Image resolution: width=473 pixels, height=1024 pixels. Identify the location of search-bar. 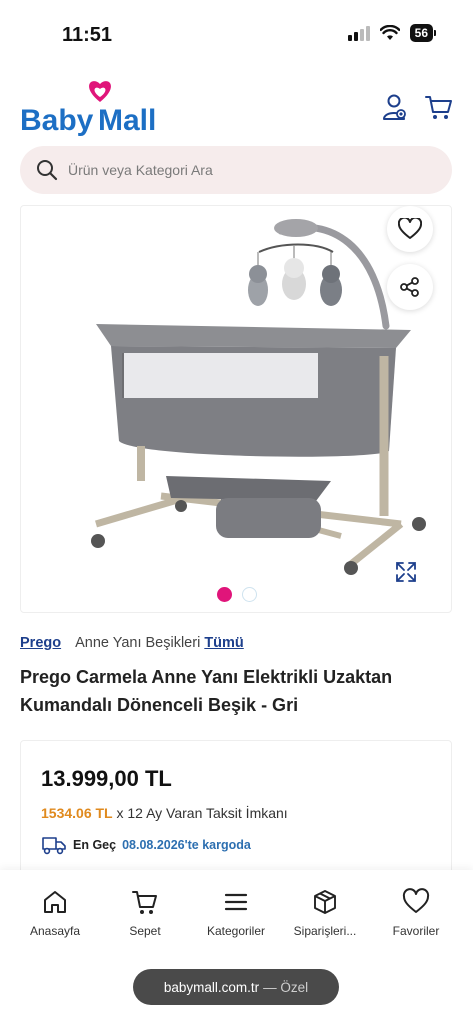
(236, 170).